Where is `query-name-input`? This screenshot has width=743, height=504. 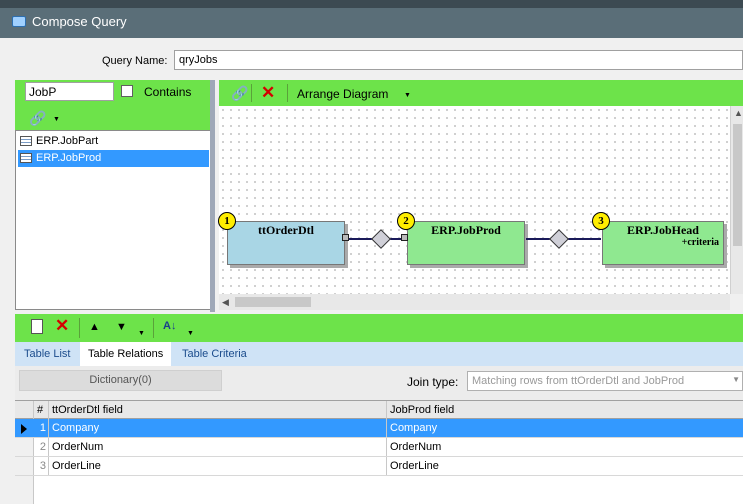
query-name-input is located at coordinates (458, 60).